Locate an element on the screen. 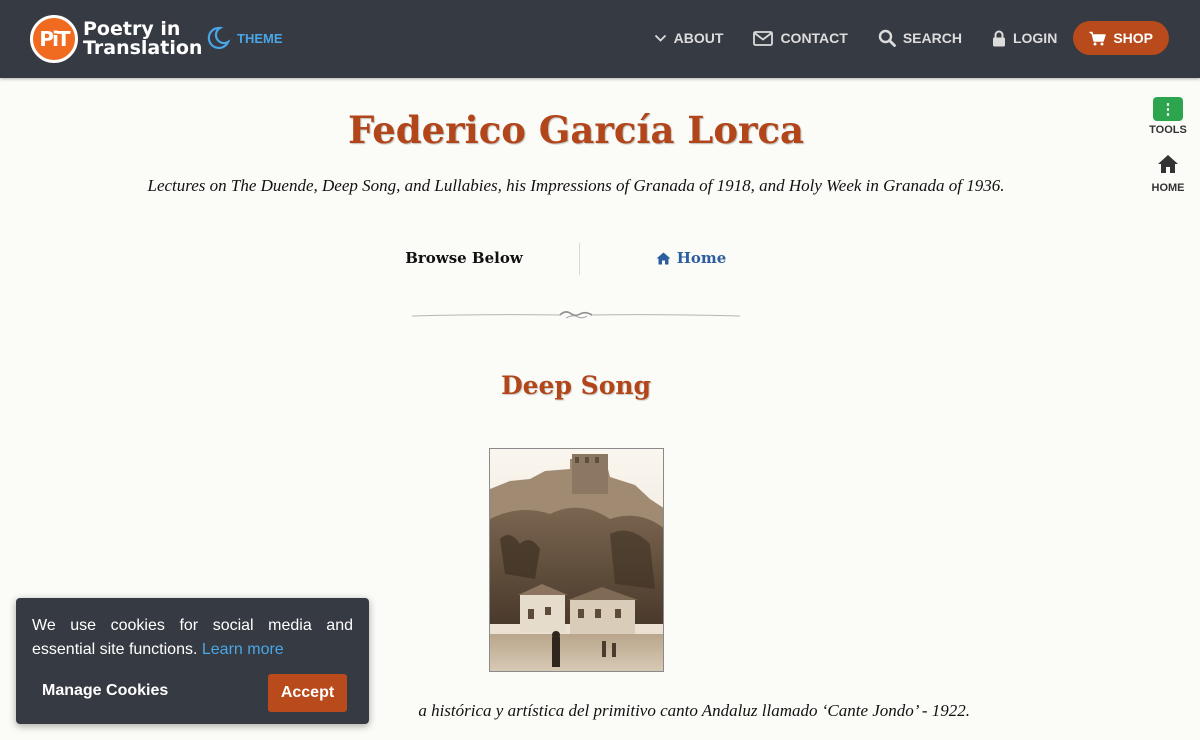 The image size is (1200, 740). home-link-label: Home is located at coordinates (701, 258).